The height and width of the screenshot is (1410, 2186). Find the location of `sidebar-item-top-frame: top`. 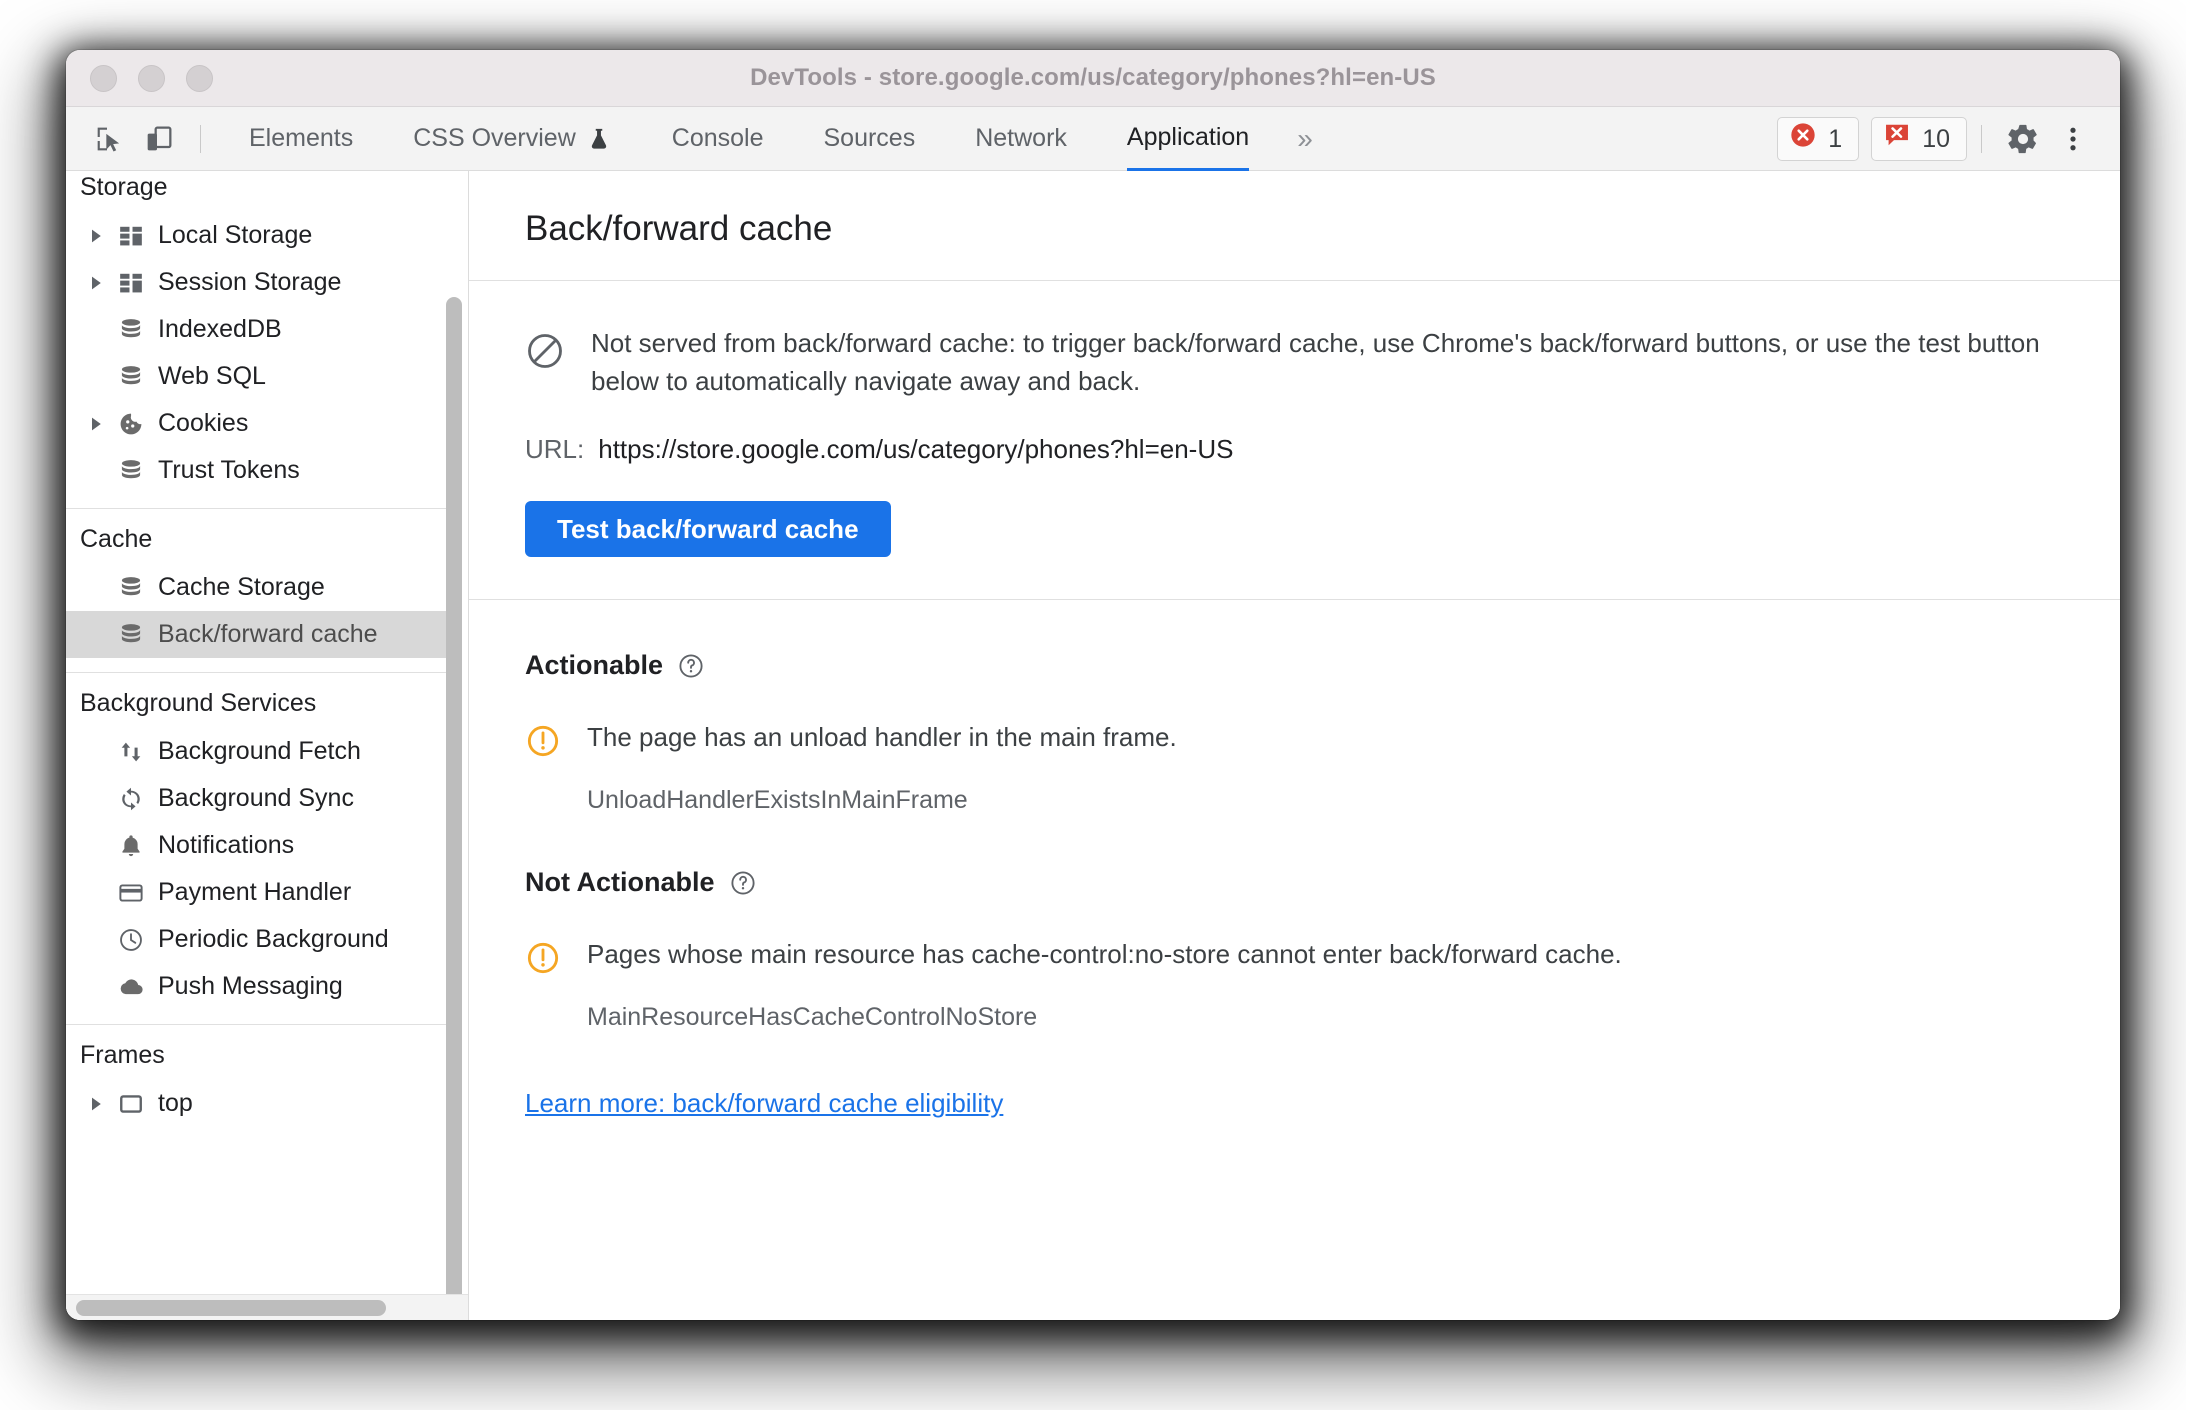

sidebar-item-top-frame: top is located at coordinates (257, 1103).